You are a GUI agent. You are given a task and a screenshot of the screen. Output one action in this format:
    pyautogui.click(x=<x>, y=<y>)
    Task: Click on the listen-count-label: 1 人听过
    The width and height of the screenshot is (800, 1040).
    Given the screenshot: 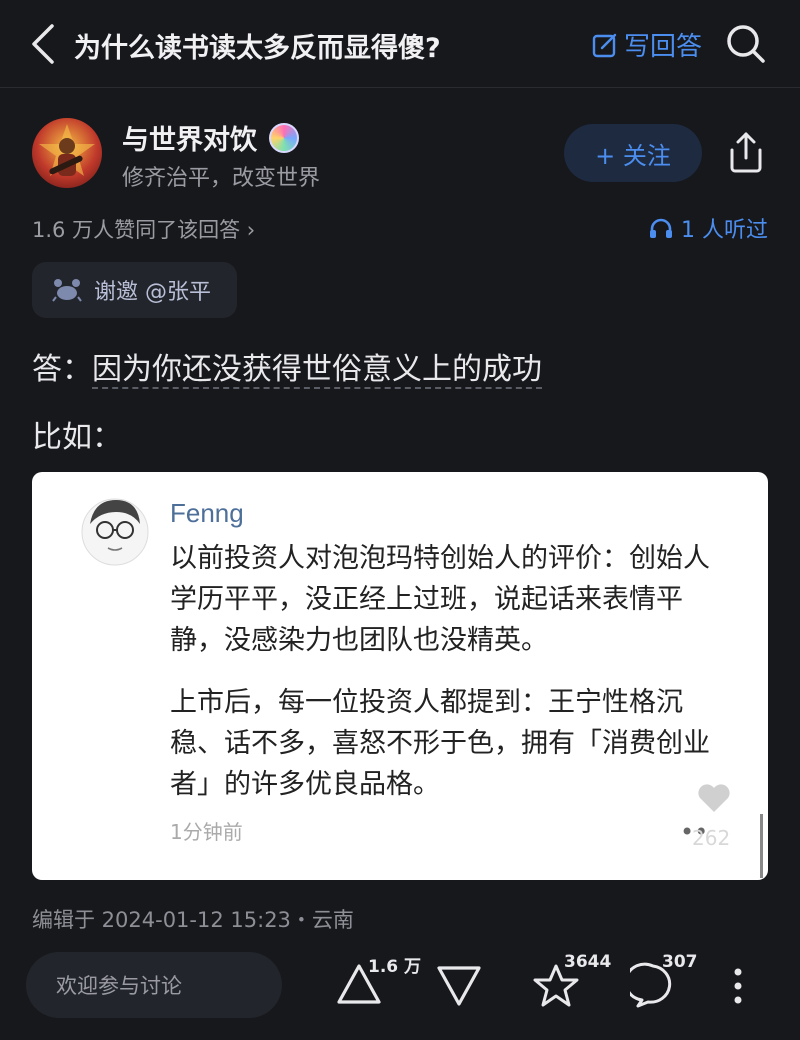 What is the action you would take?
    pyautogui.click(x=724, y=230)
    